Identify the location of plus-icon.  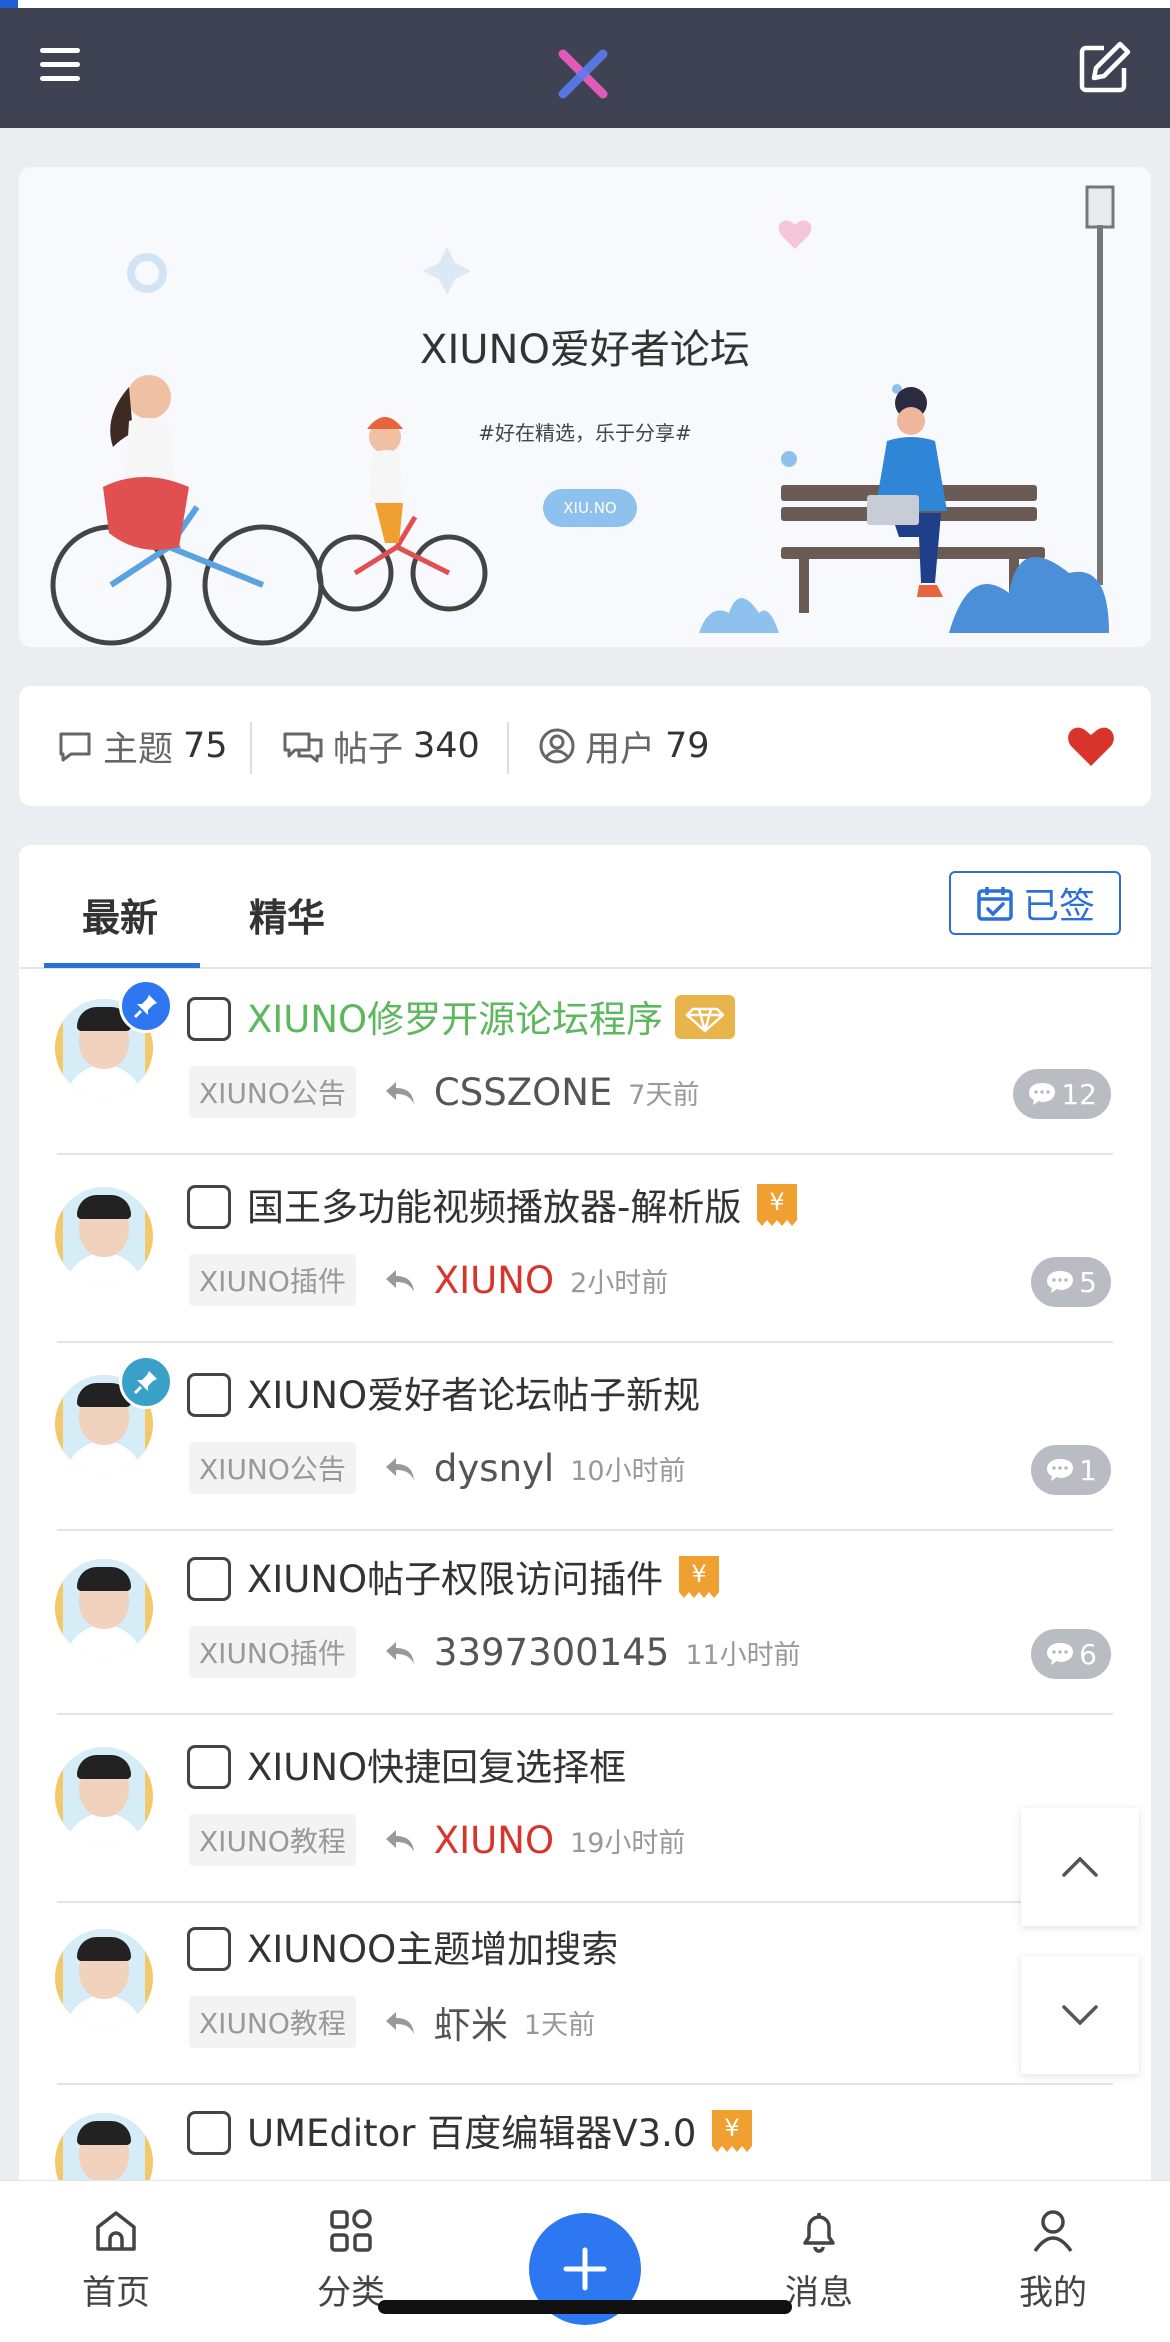
(585, 2269).